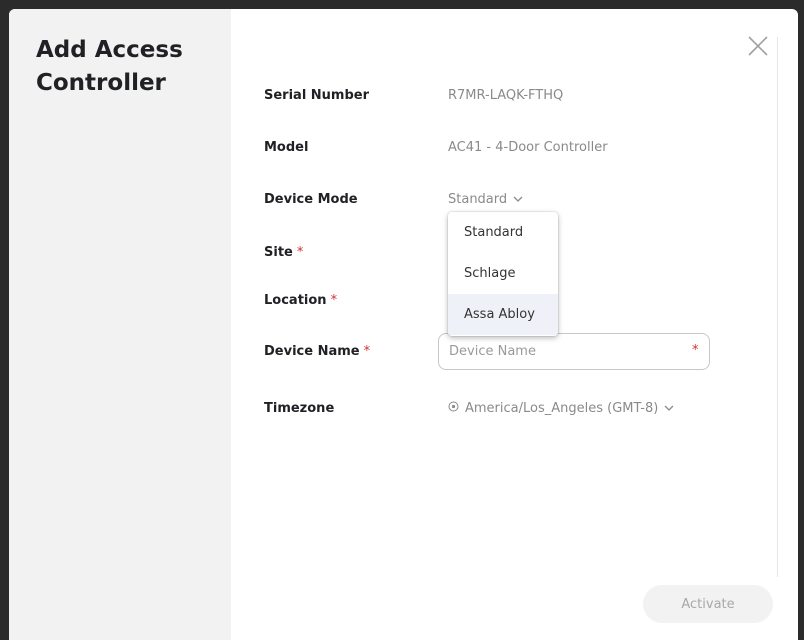  What do you see at coordinates (295, 300) in the screenshot?
I see `location-label-text: Location` at bounding box center [295, 300].